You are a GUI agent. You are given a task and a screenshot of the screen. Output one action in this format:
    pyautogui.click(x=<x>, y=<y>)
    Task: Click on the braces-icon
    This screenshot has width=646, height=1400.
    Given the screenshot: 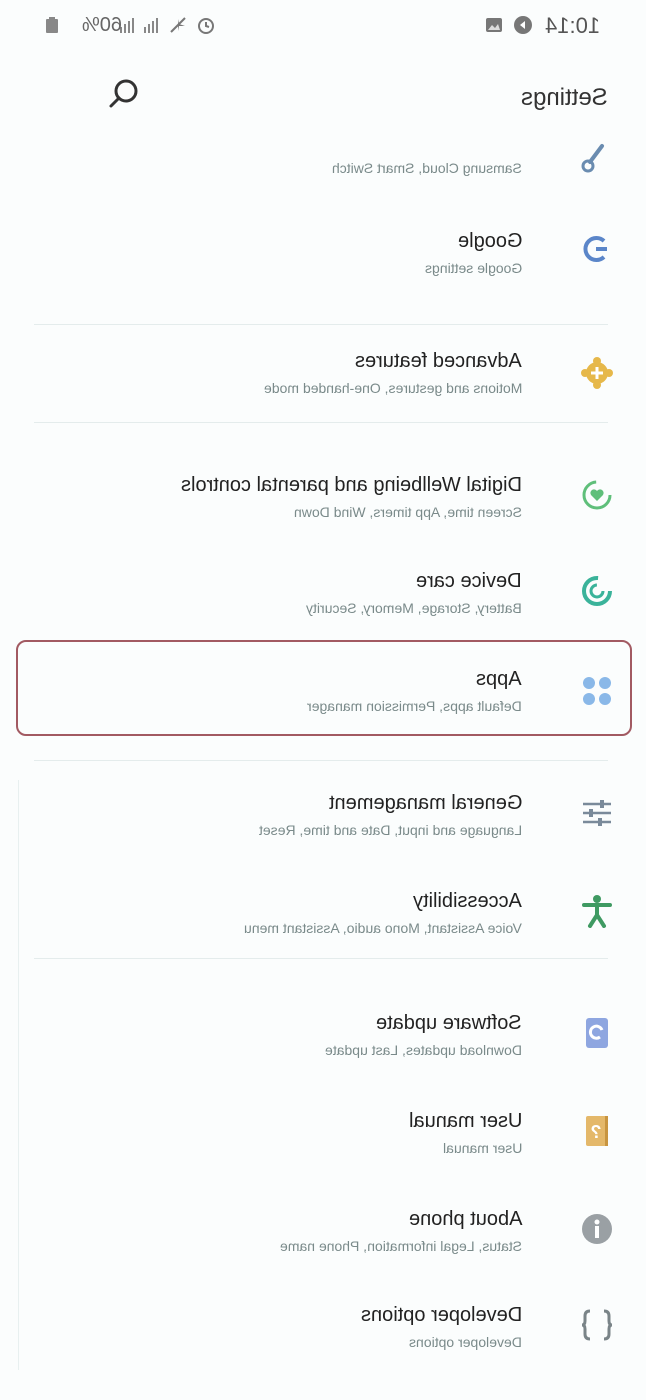 What is the action you would take?
    pyautogui.click(x=597, y=1325)
    